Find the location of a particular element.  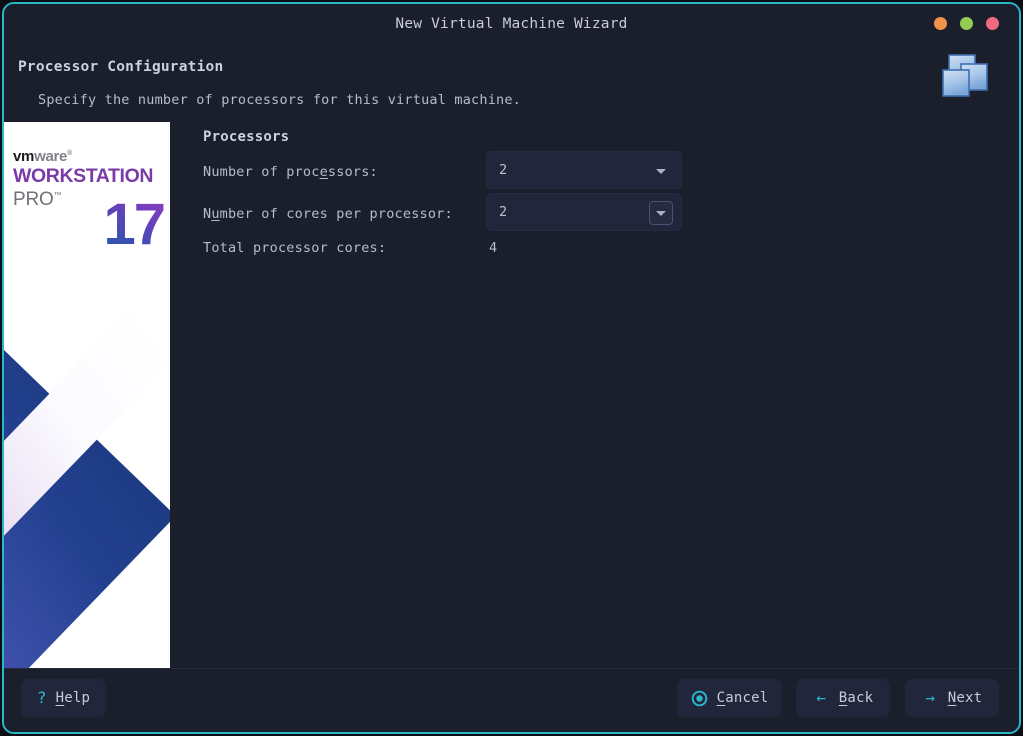

branding-sidebar: vmware® WORKSTATION PRO™ 17 is located at coordinates (87, 395).